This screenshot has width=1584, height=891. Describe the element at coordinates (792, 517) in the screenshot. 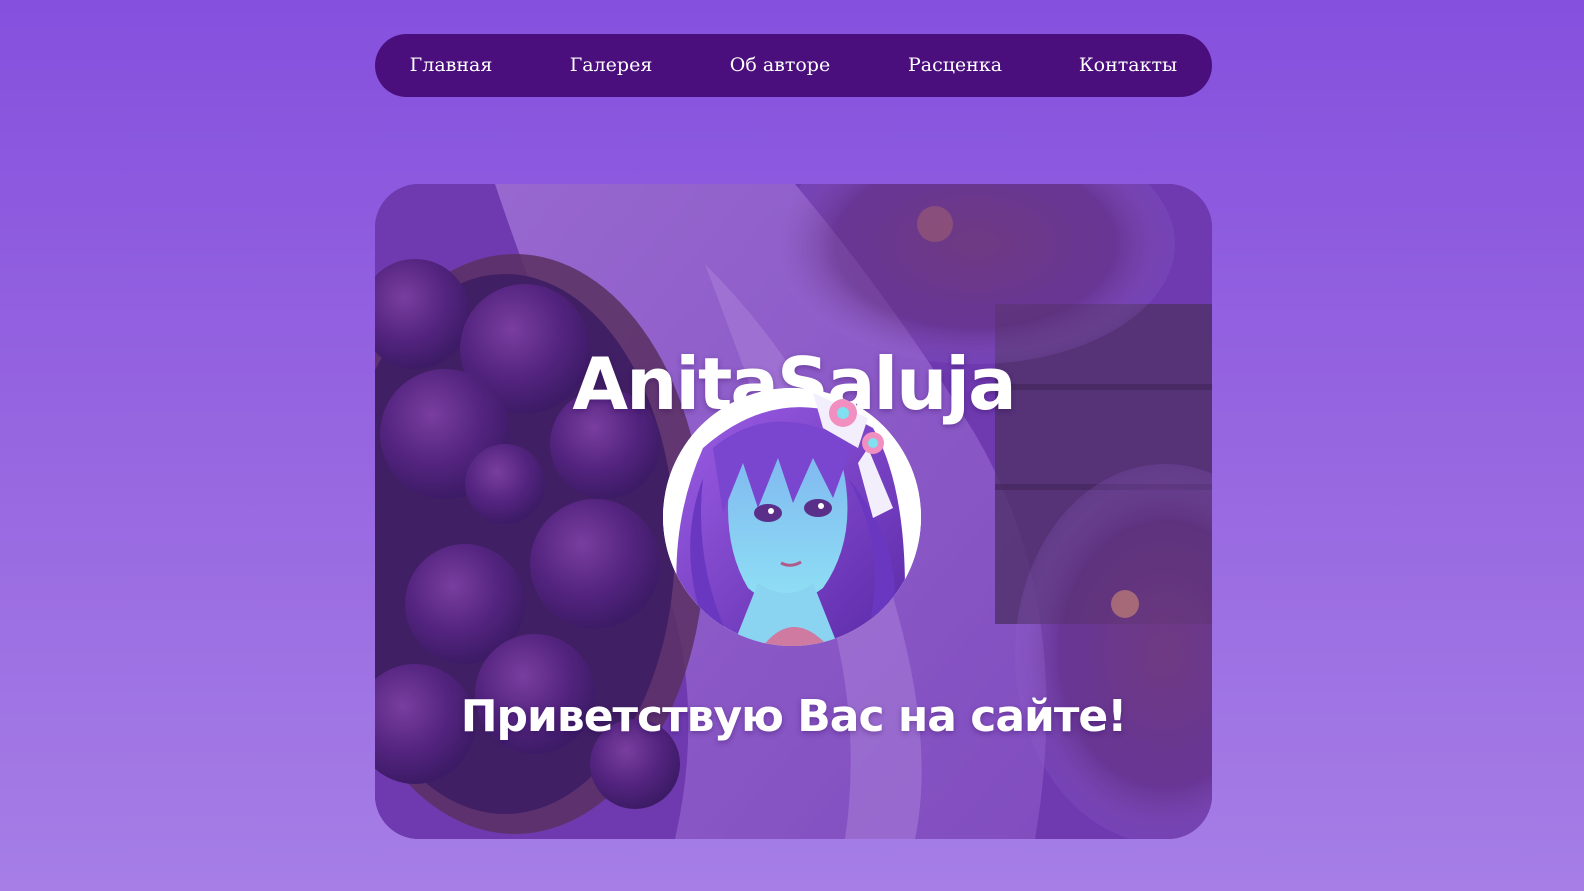

I see `anime-girl-avatar-icon` at that location.